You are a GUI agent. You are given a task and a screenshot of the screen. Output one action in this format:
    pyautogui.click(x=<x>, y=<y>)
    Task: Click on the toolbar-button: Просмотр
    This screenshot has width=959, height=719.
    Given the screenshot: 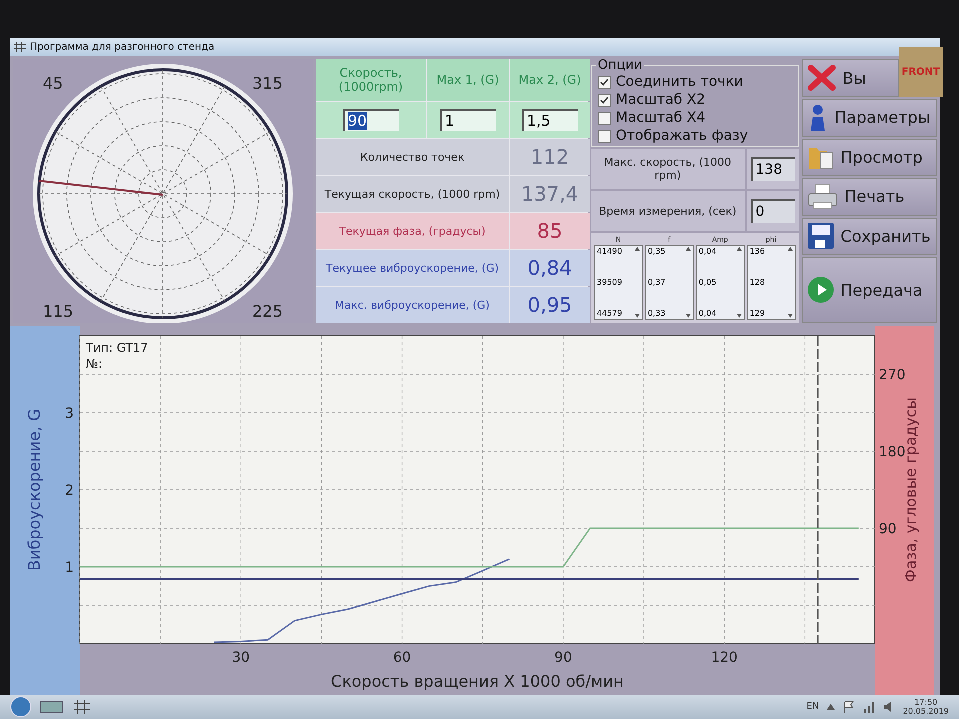 What is the action you would take?
    pyautogui.click(x=869, y=157)
    